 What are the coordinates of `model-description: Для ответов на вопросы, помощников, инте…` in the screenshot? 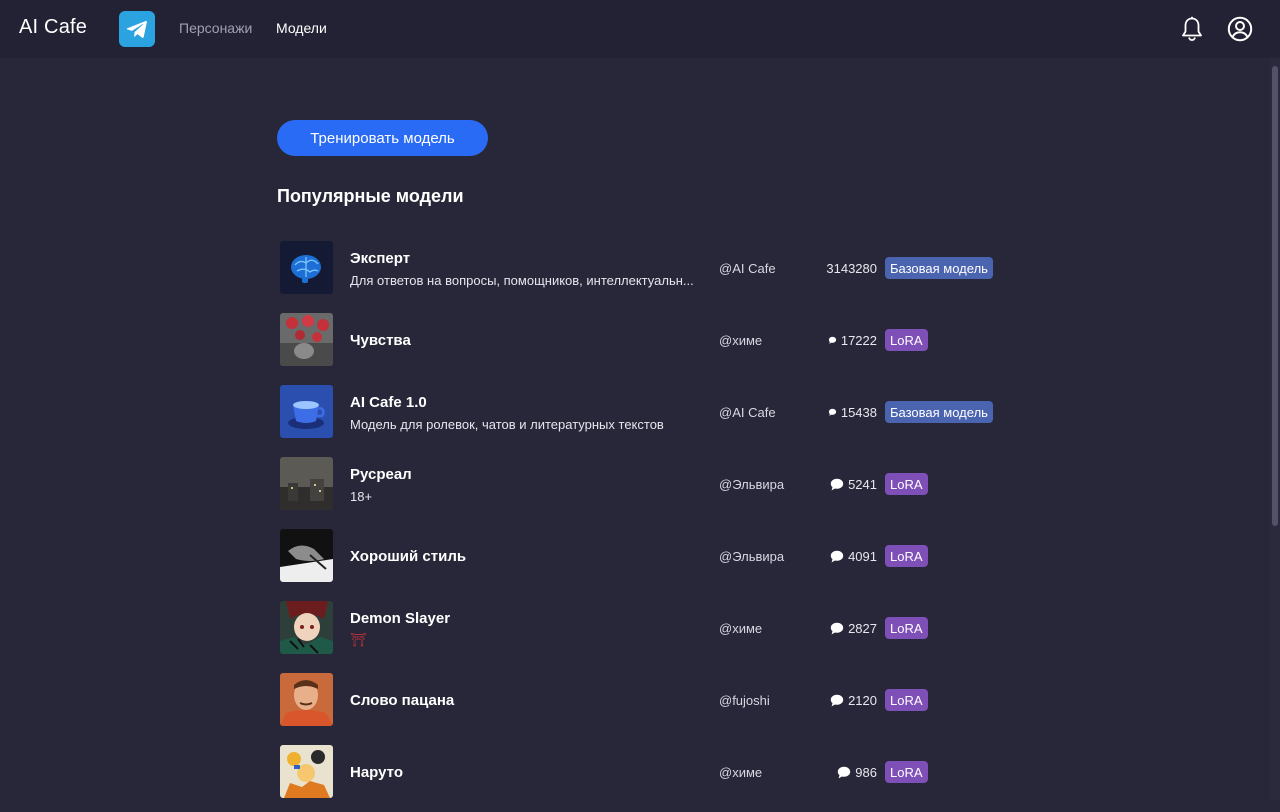 It's located at (522, 280).